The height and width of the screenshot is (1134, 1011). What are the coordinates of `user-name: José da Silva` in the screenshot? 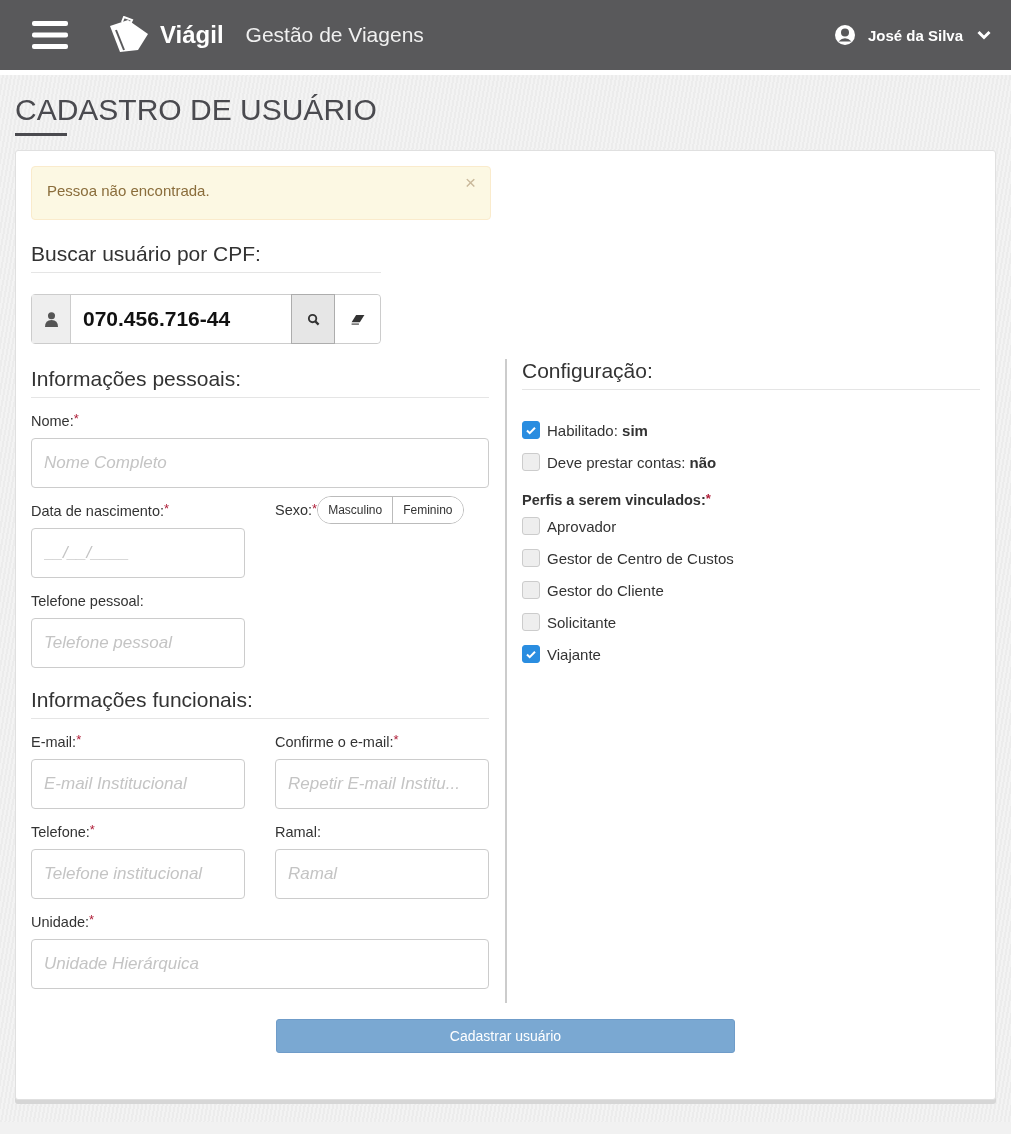 It's located at (915, 35).